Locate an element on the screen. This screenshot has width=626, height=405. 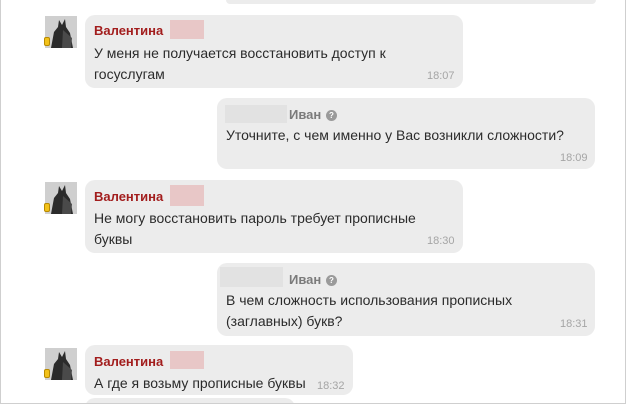
message-time: 18:31 is located at coordinates (574, 324).